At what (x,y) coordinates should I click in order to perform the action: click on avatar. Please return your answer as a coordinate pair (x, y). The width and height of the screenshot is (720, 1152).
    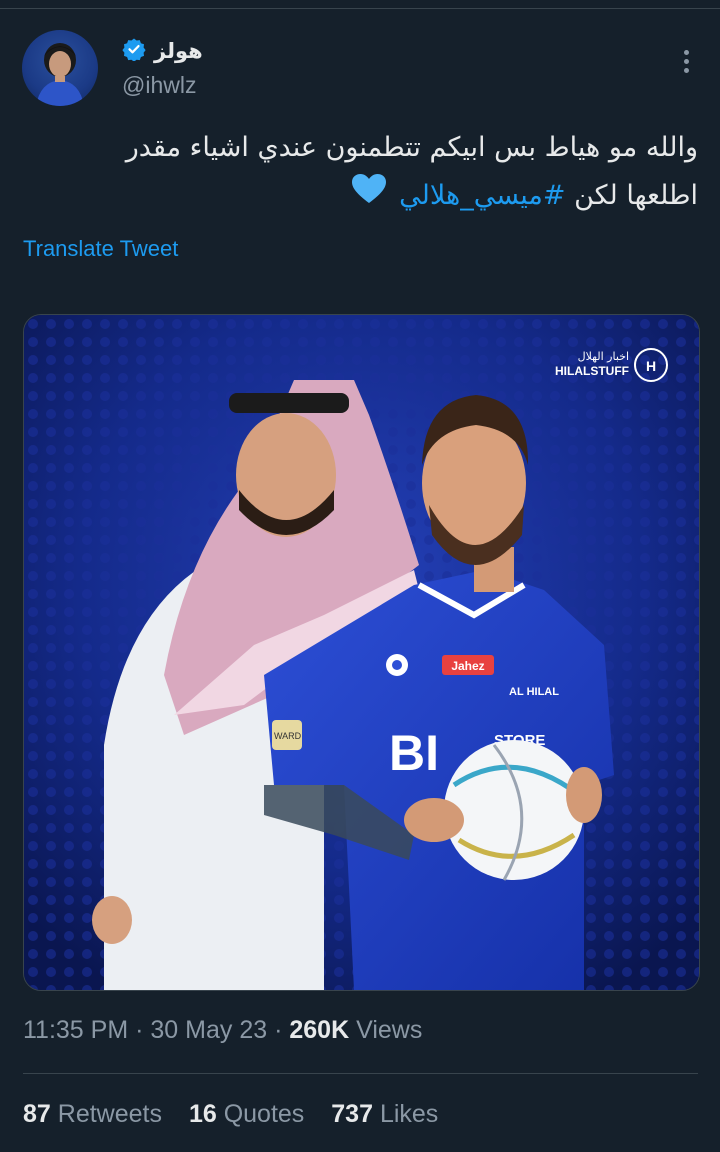
    Looking at the image, I should click on (60, 68).